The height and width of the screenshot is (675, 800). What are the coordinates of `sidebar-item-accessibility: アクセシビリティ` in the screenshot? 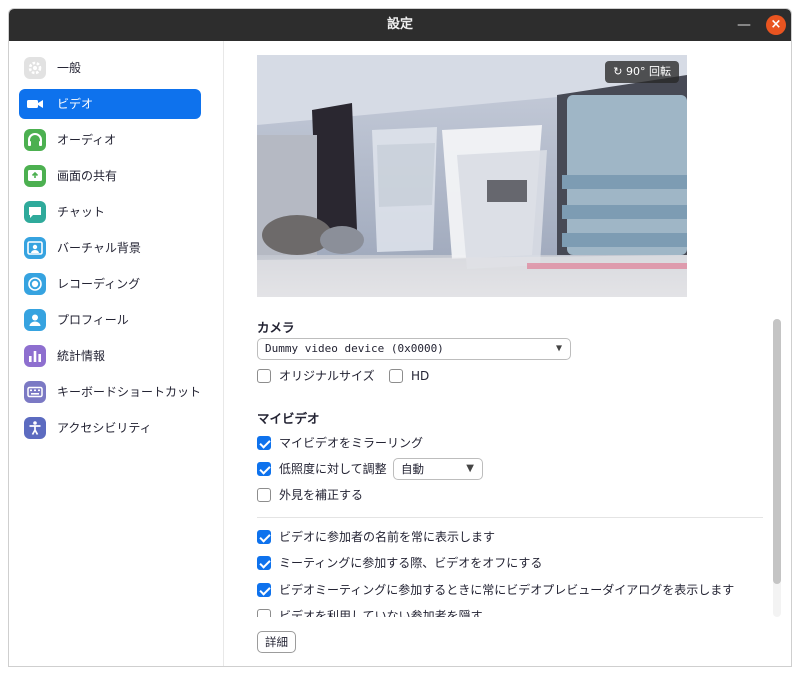 It's located at (110, 428).